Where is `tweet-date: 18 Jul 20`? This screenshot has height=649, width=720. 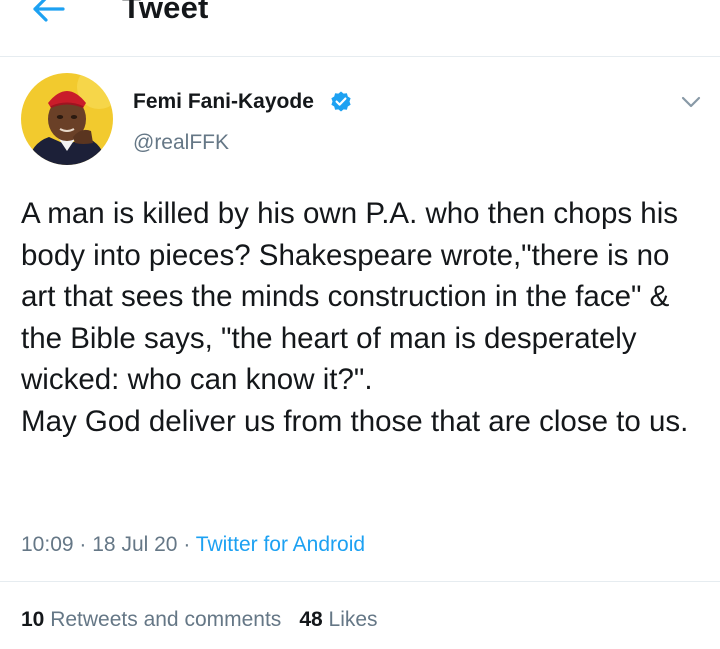 tweet-date: 18 Jul 20 is located at coordinates (135, 544).